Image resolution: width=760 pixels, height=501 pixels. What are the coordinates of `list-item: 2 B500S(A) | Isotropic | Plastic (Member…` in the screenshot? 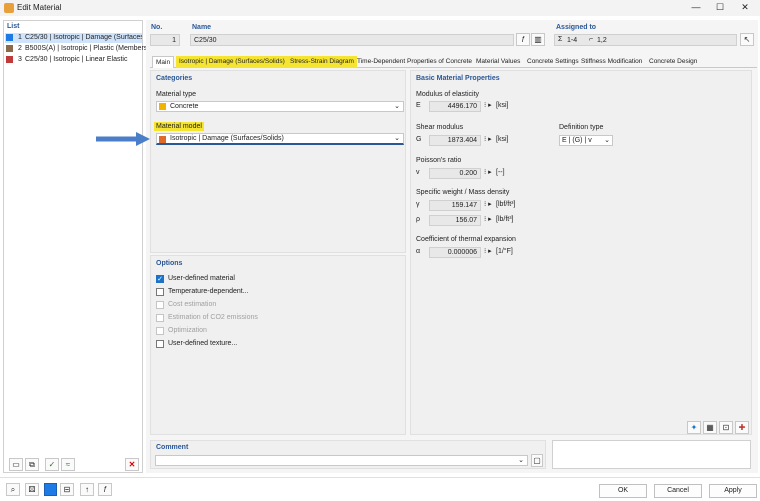 It's located at (77, 49).